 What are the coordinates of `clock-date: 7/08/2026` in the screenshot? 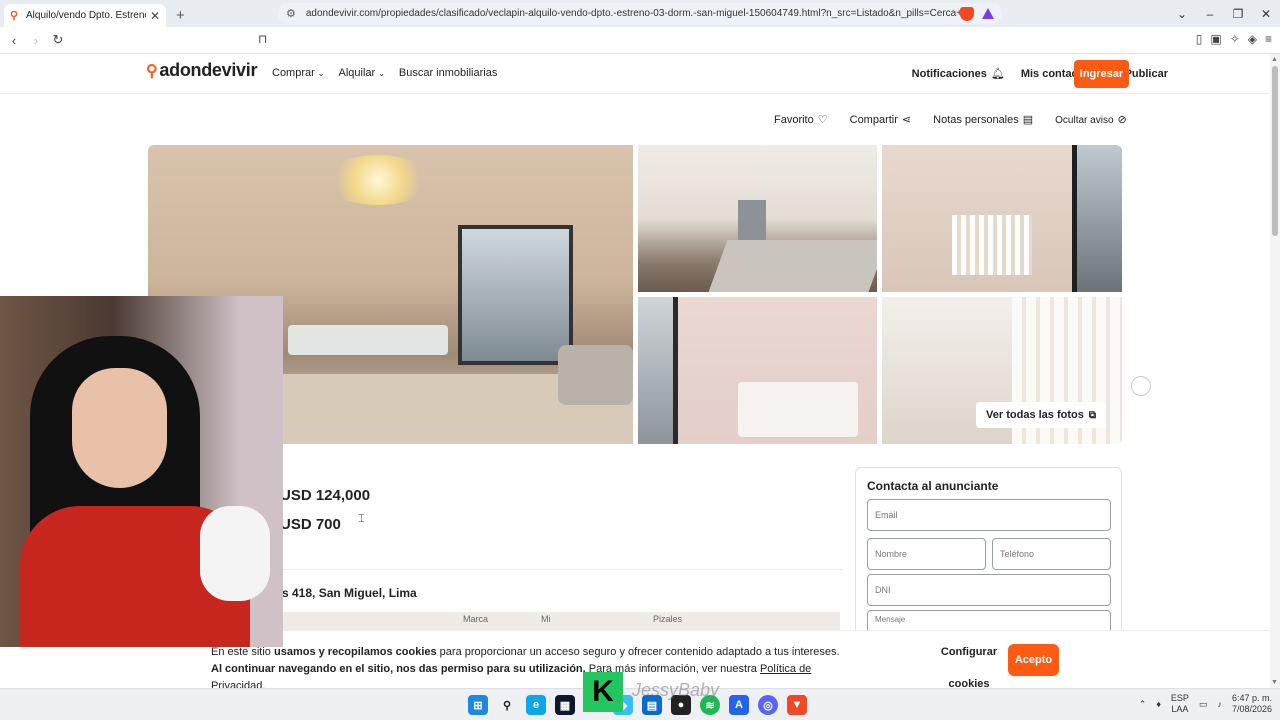 It's located at (1251, 709).